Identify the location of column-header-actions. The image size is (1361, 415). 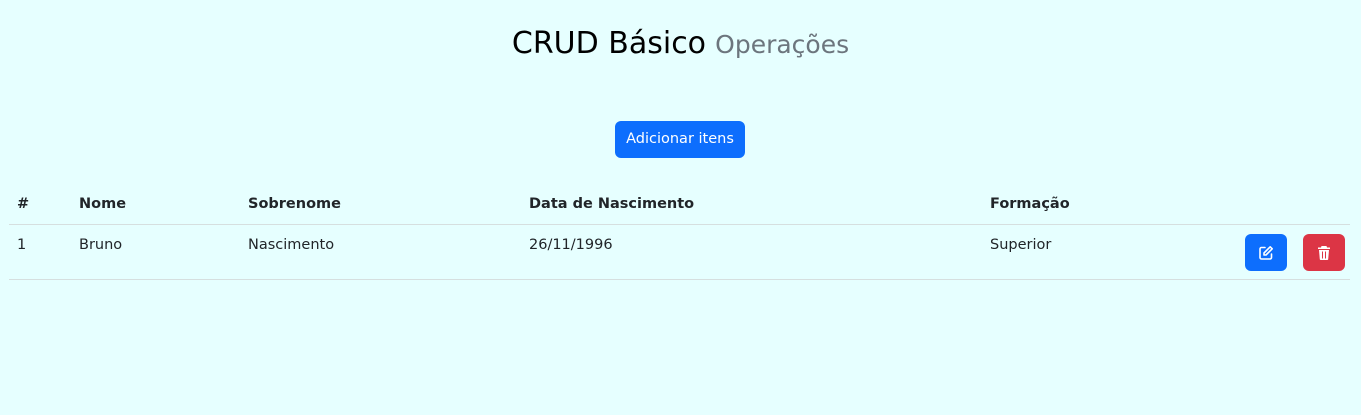
(1266, 204).